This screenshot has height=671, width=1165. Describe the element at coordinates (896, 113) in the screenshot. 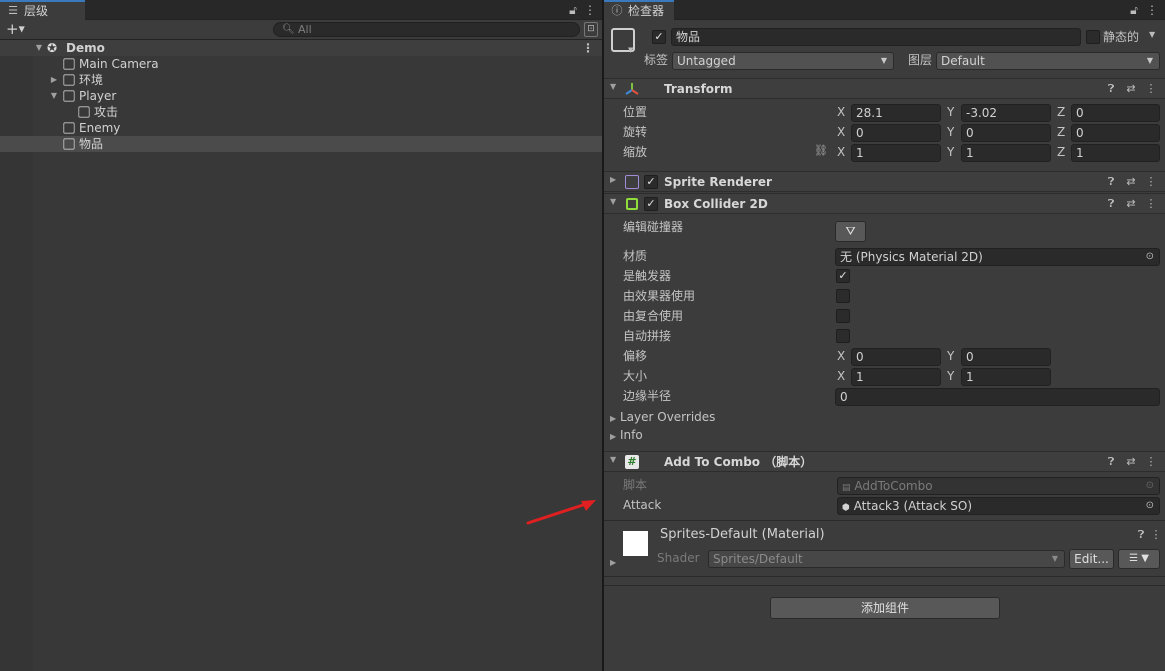

I see `position-x-input: 28.1` at that location.